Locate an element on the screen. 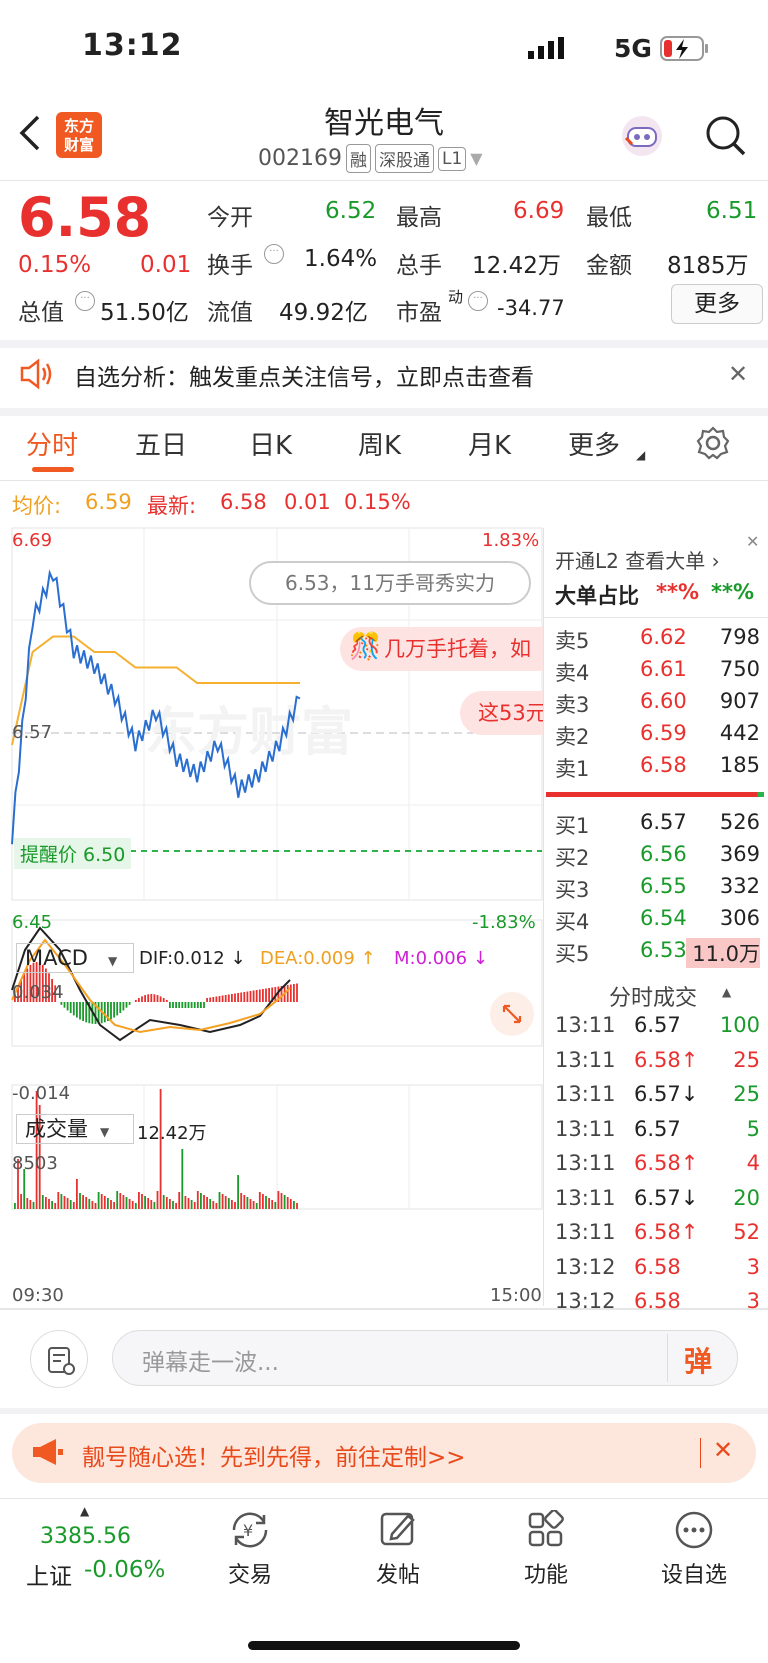 This screenshot has width=768, height=1663. robot-avatar-icon is located at coordinates (642, 138).